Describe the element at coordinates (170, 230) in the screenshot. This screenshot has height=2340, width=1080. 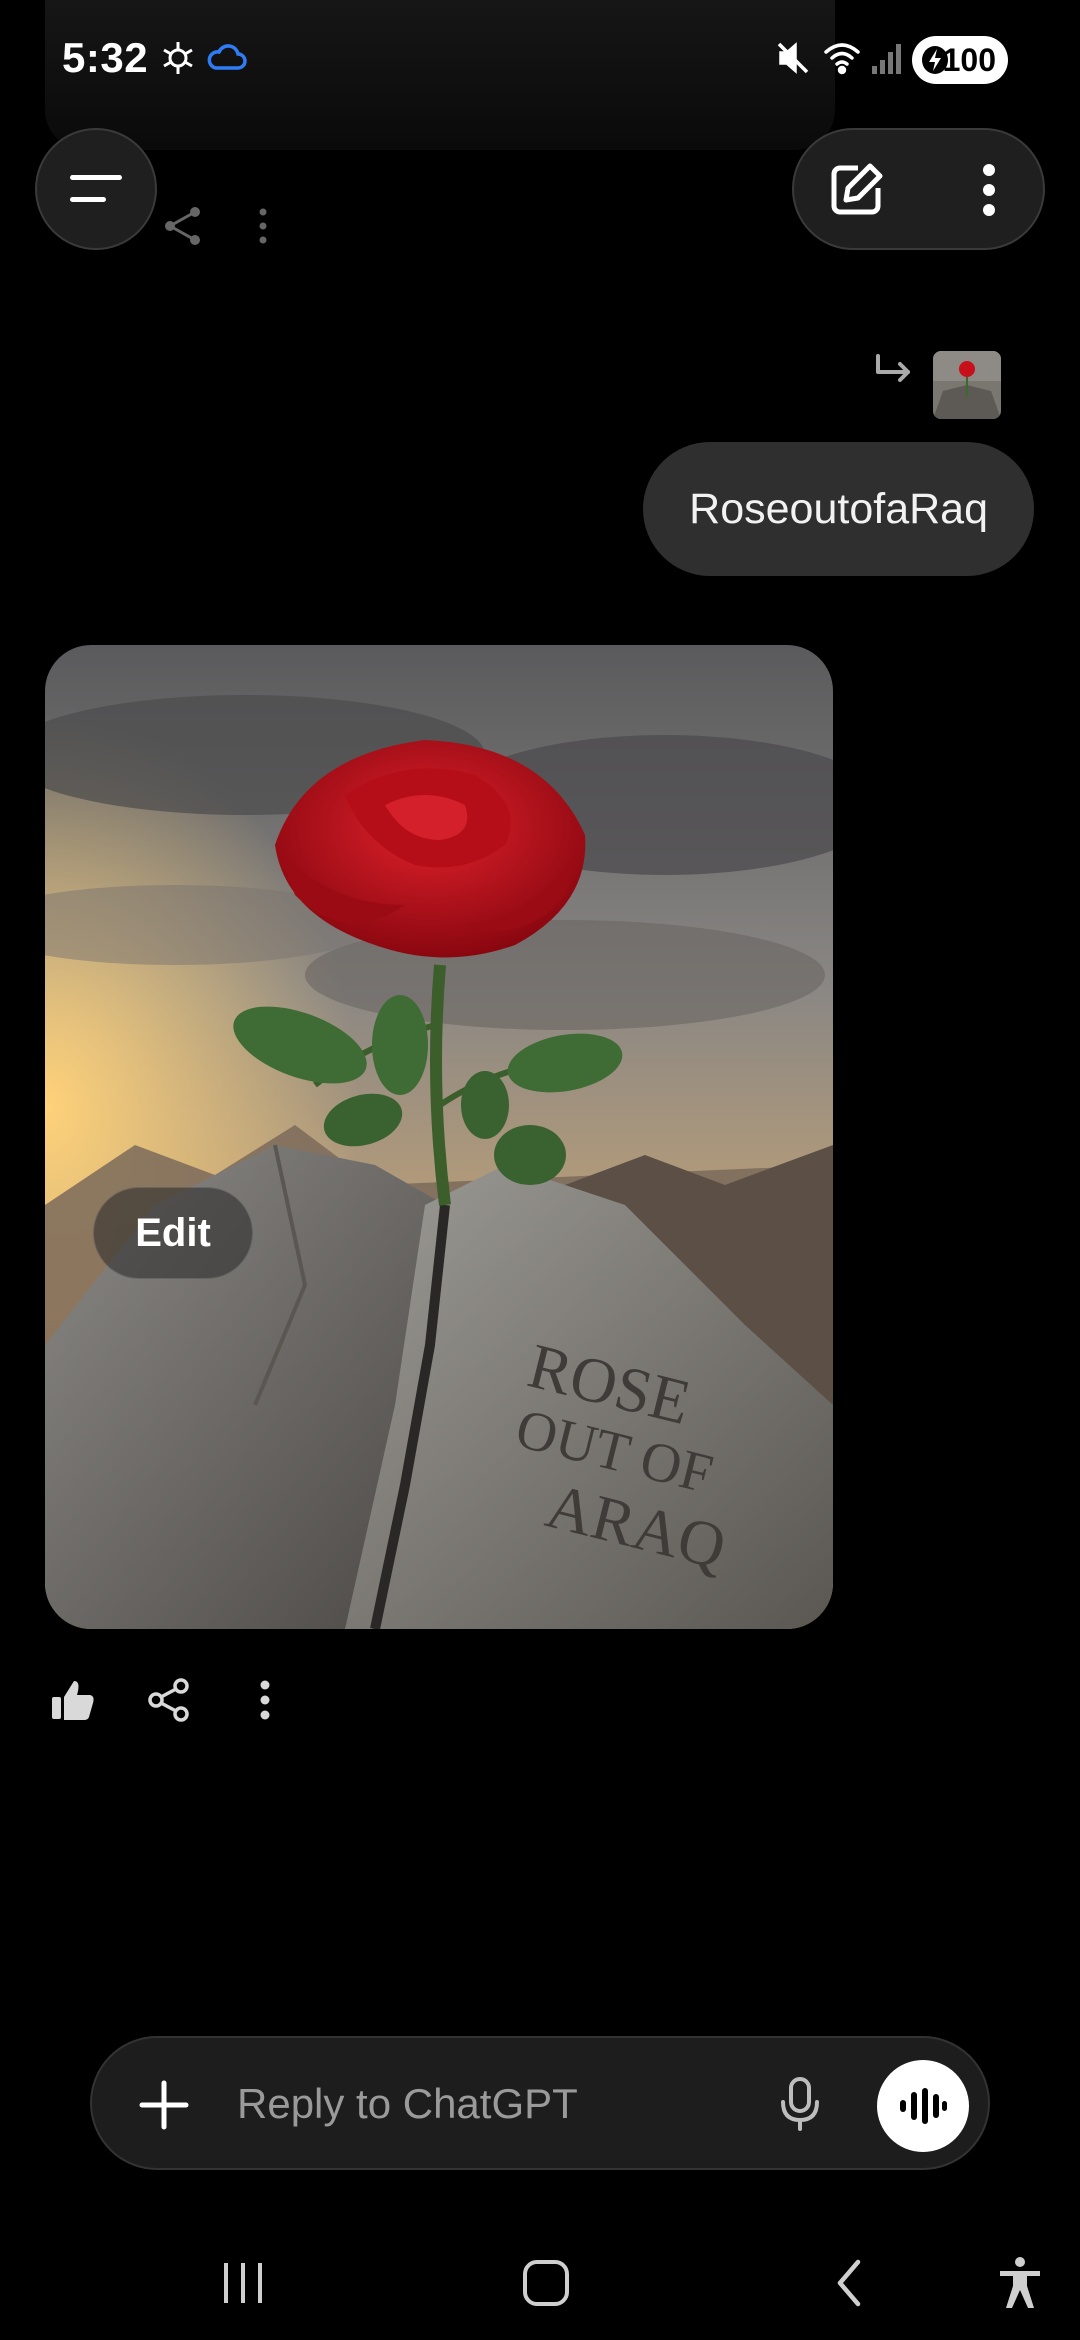
I see `previous-message-actions` at that location.